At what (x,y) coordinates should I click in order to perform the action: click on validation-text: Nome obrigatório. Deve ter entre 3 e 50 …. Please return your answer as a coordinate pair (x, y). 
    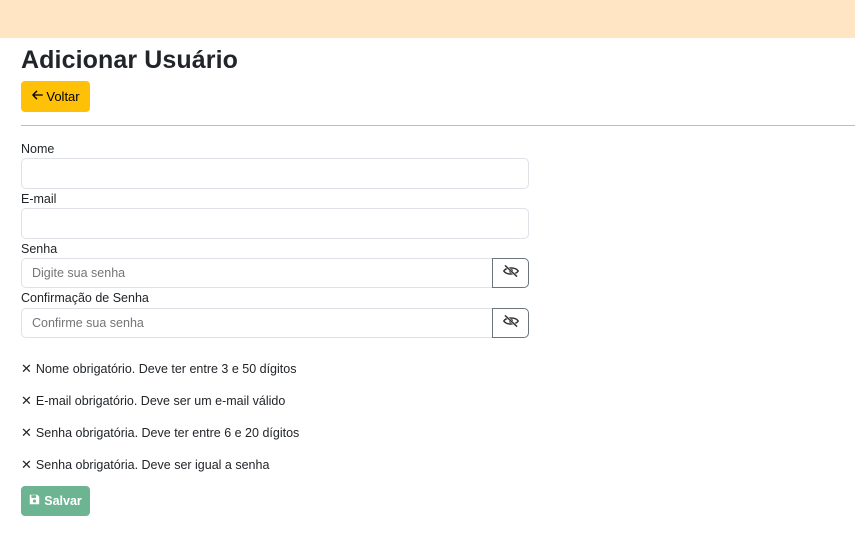
    Looking at the image, I should click on (166, 369).